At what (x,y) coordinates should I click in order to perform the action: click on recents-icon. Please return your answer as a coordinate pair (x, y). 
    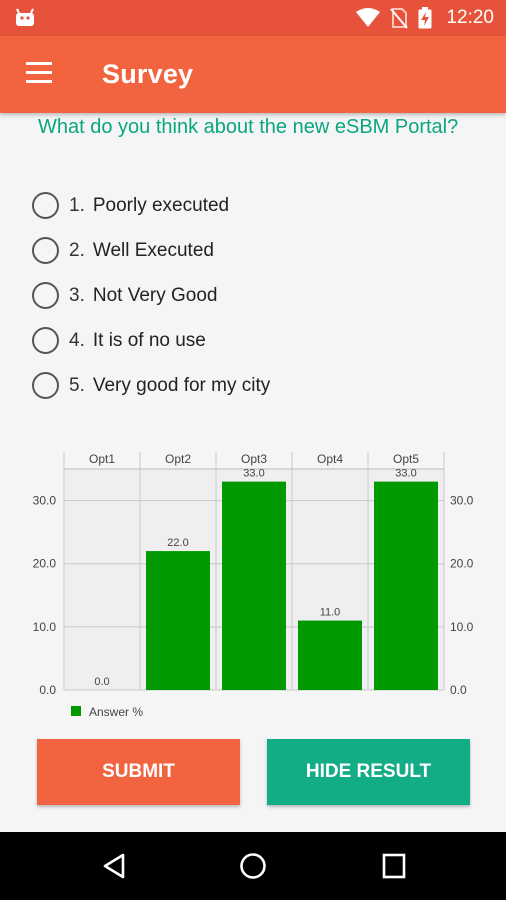
    Looking at the image, I should click on (394, 866).